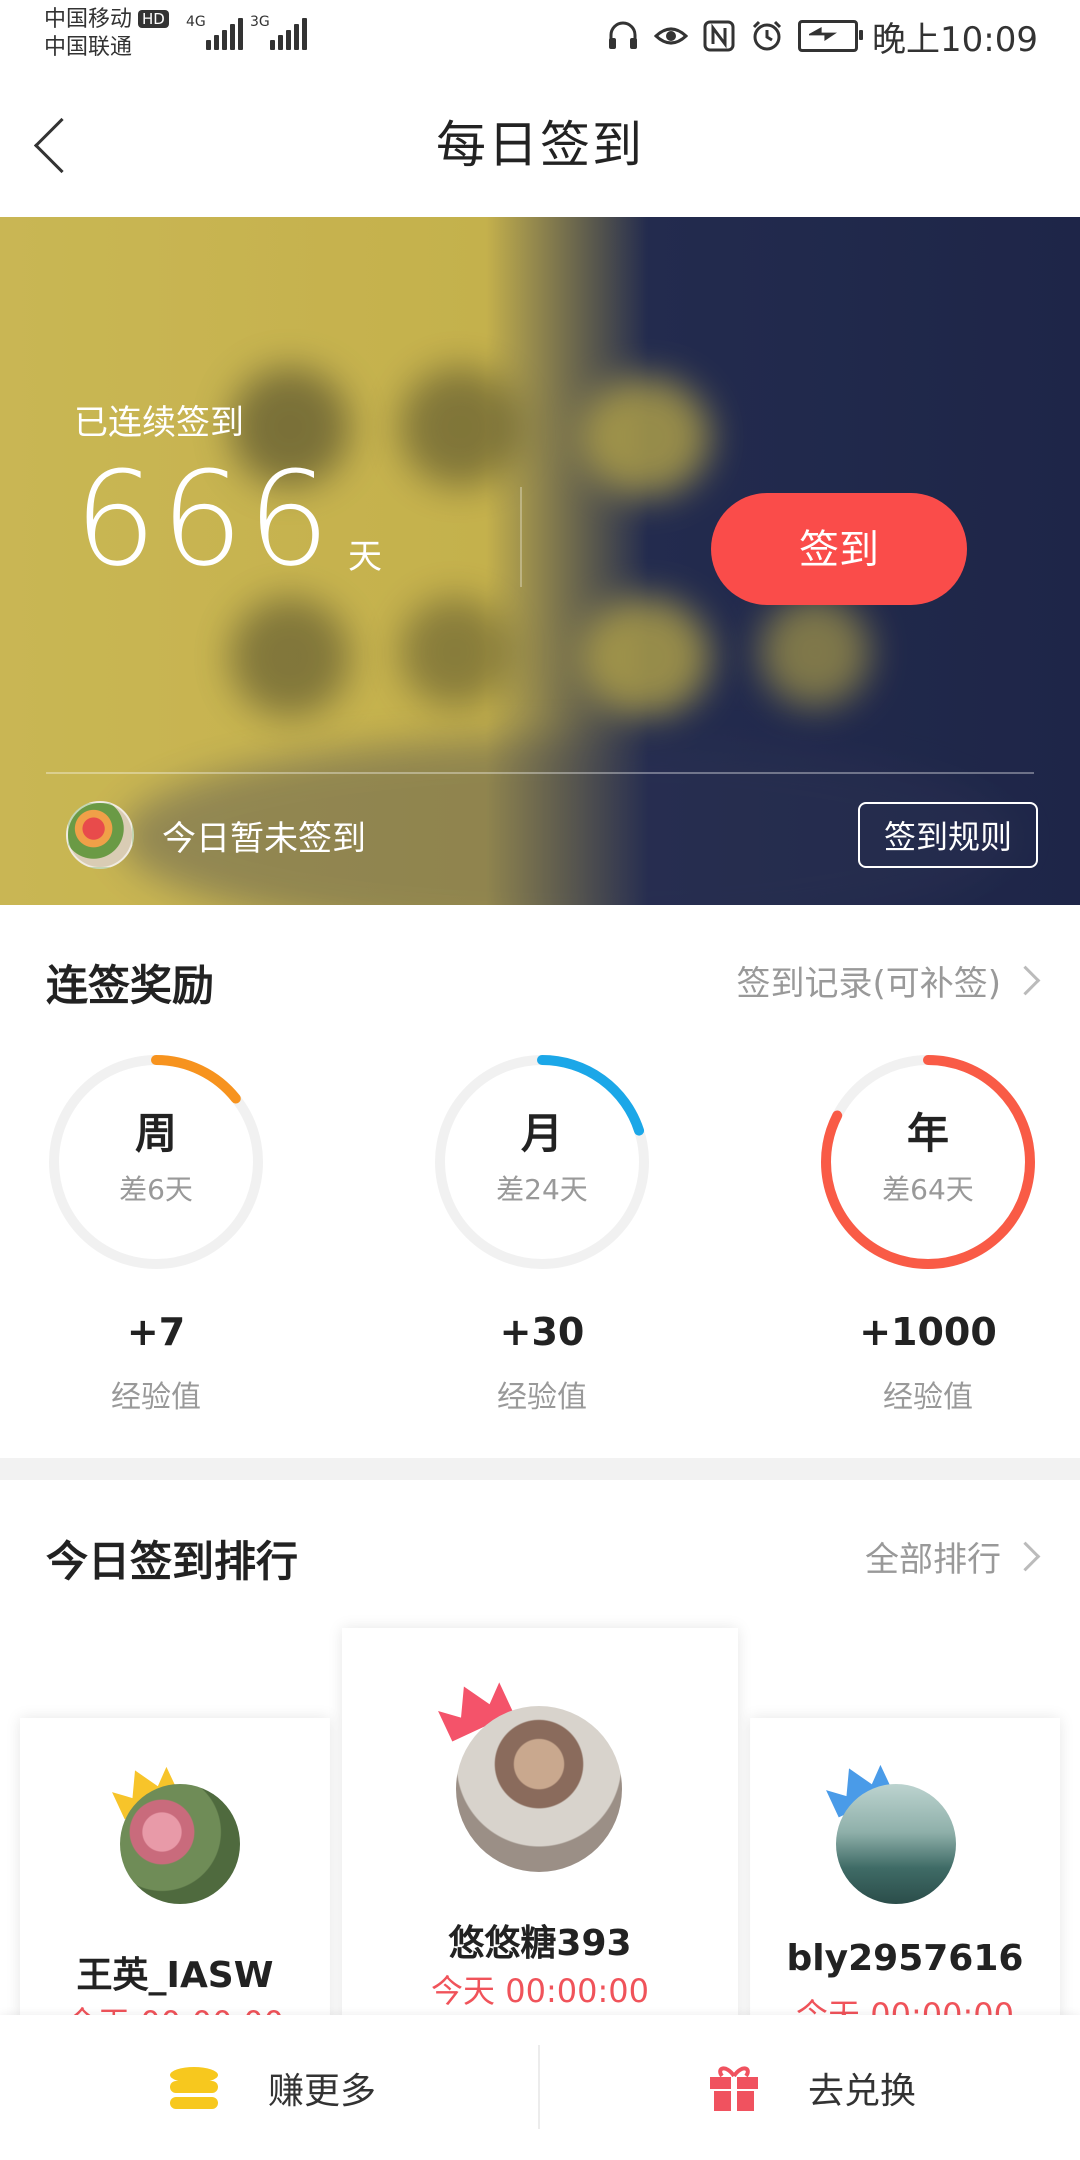 This screenshot has height=2160, width=1080. I want to click on reward-points: +7, so click(156, 1332).